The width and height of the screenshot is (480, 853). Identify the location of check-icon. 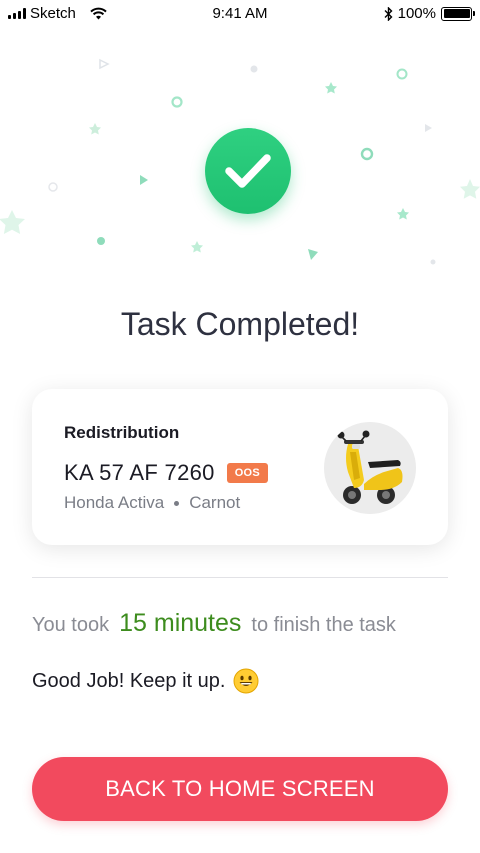
(248, 171).